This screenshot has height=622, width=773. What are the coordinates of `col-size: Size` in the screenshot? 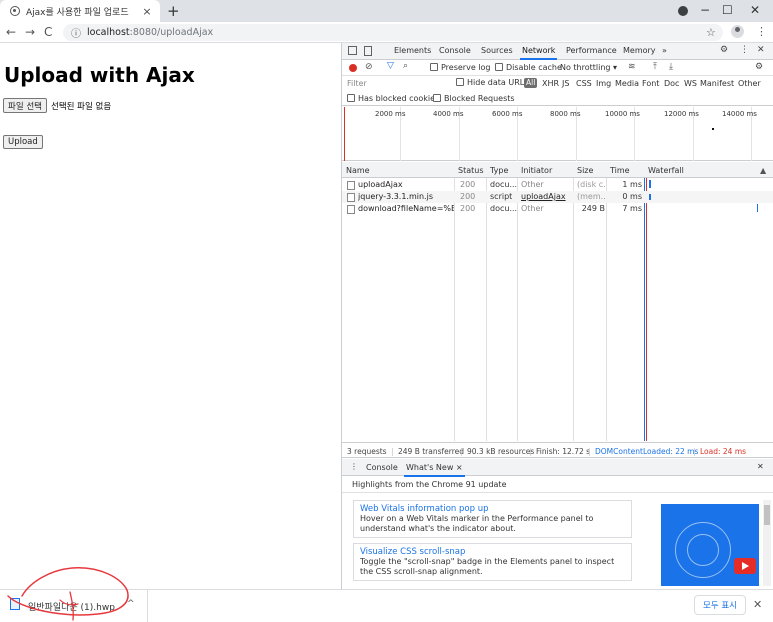 It's located at (585, 170).